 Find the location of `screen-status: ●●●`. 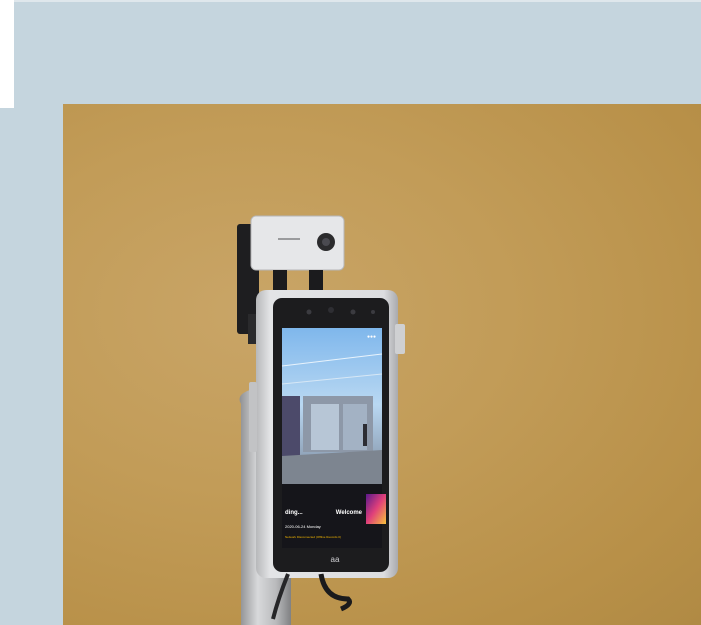

screen-status: ●●● is located at coordinates (371, 337).